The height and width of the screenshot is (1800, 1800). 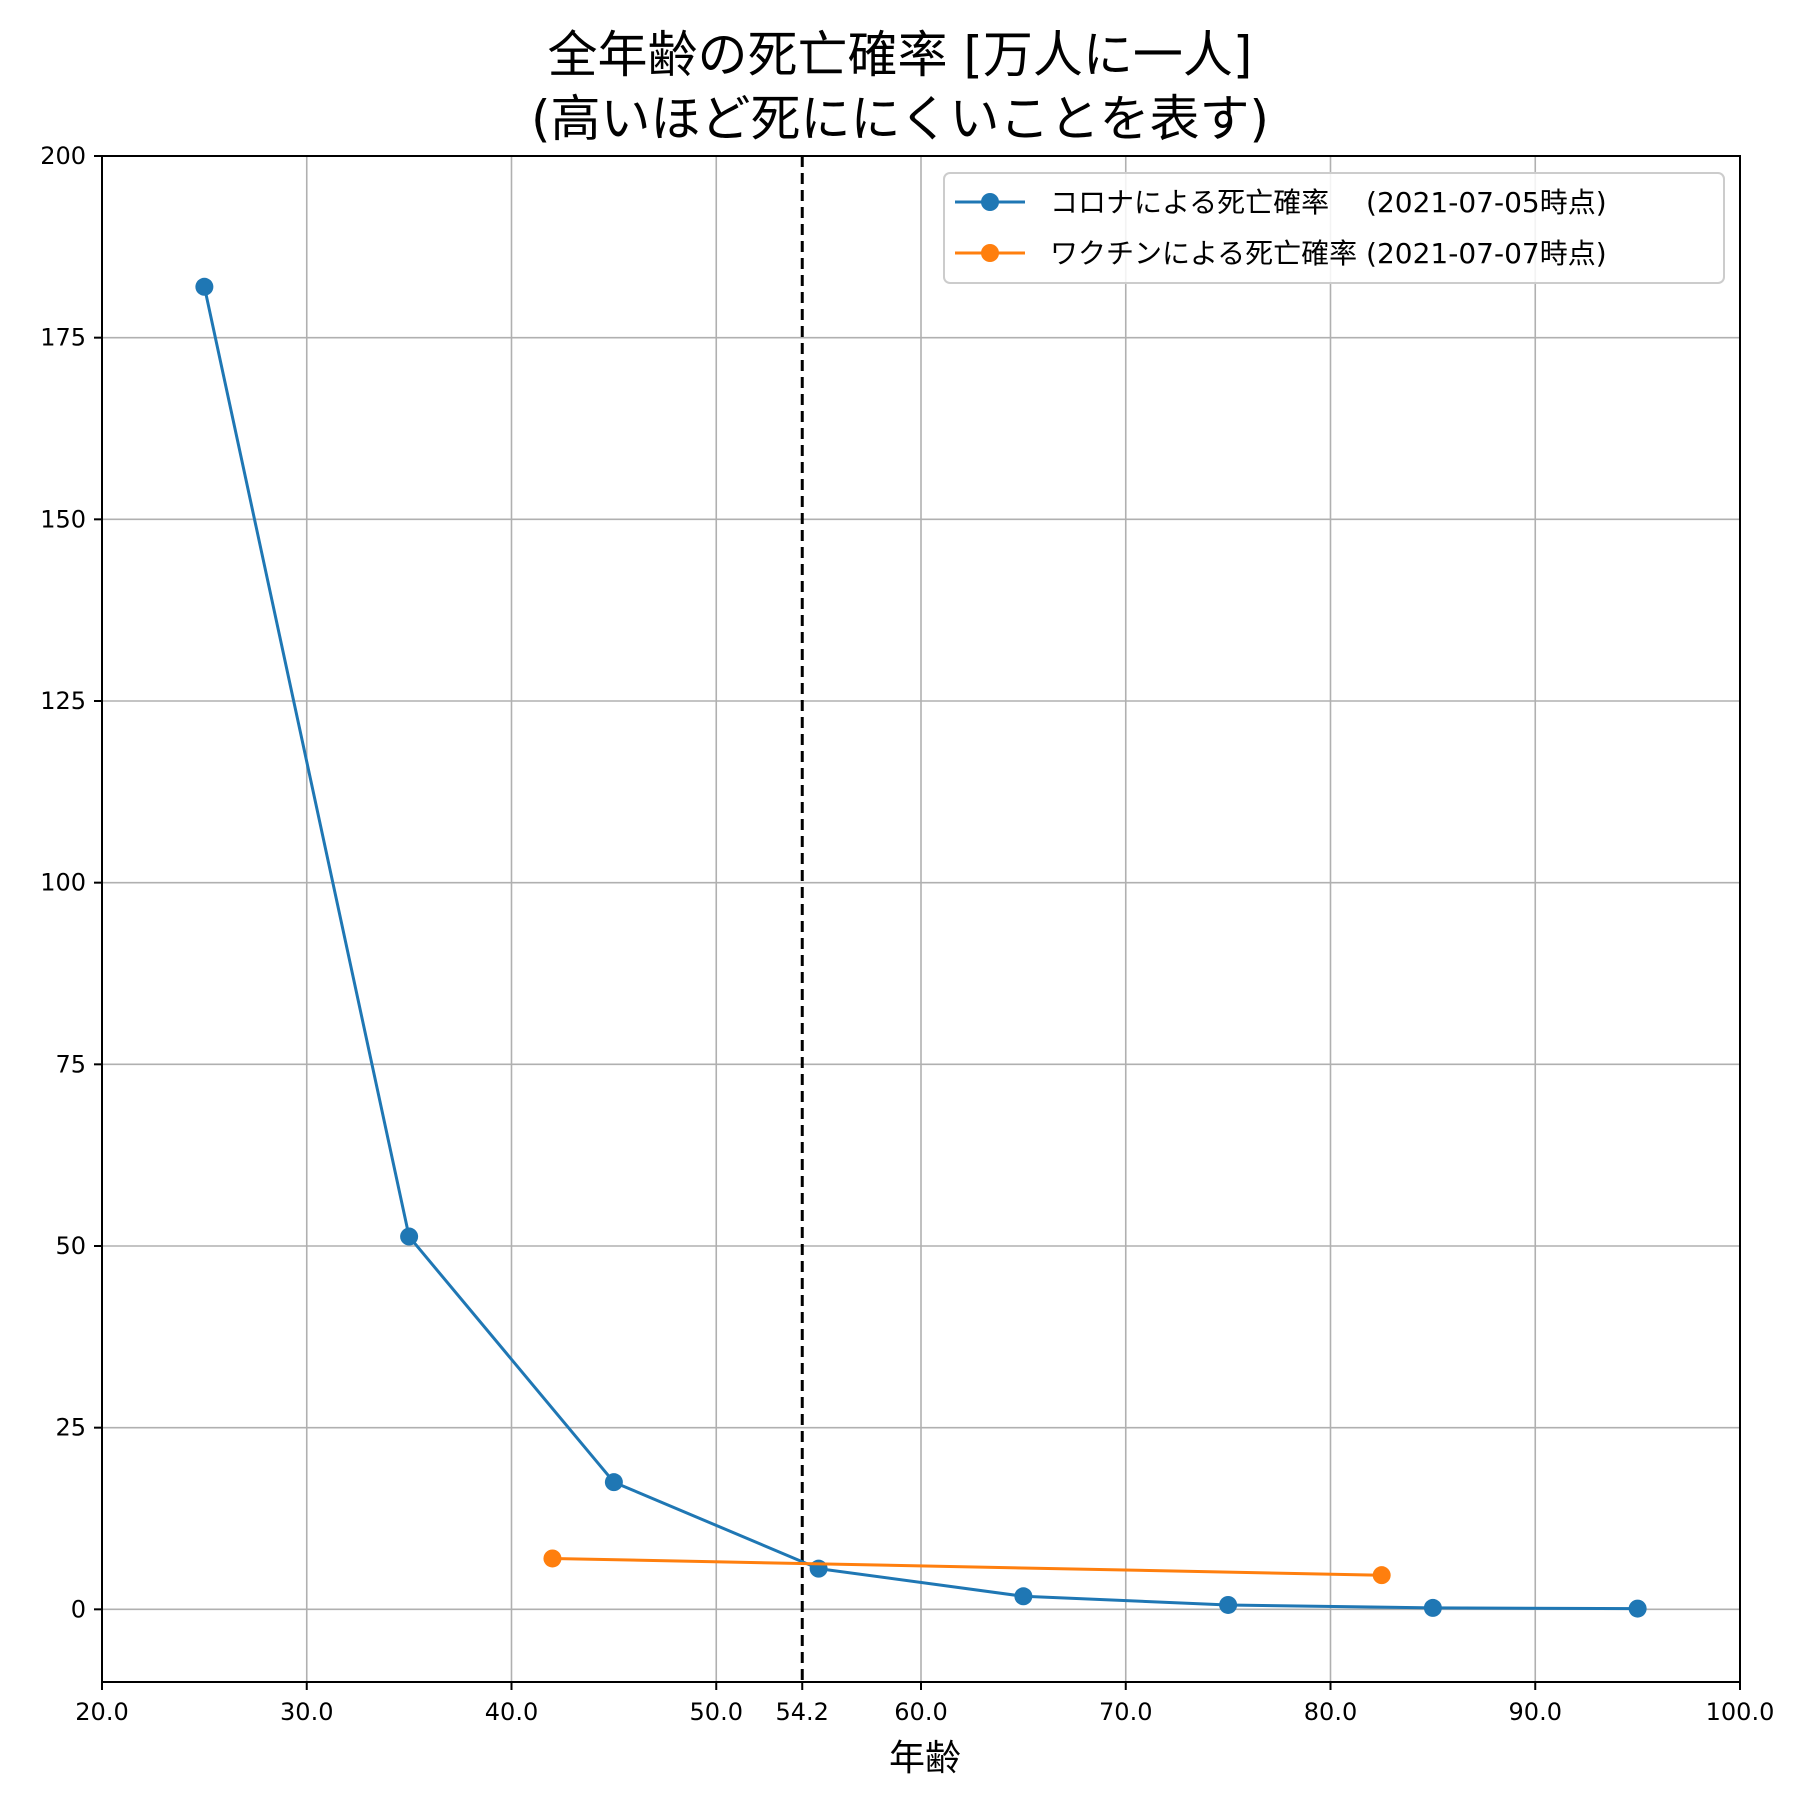 What do you see at coordinates (1125, 1712) in the screenshot?
I see `x-tick-label: 70.0` at bounding box center [1125, 1712].